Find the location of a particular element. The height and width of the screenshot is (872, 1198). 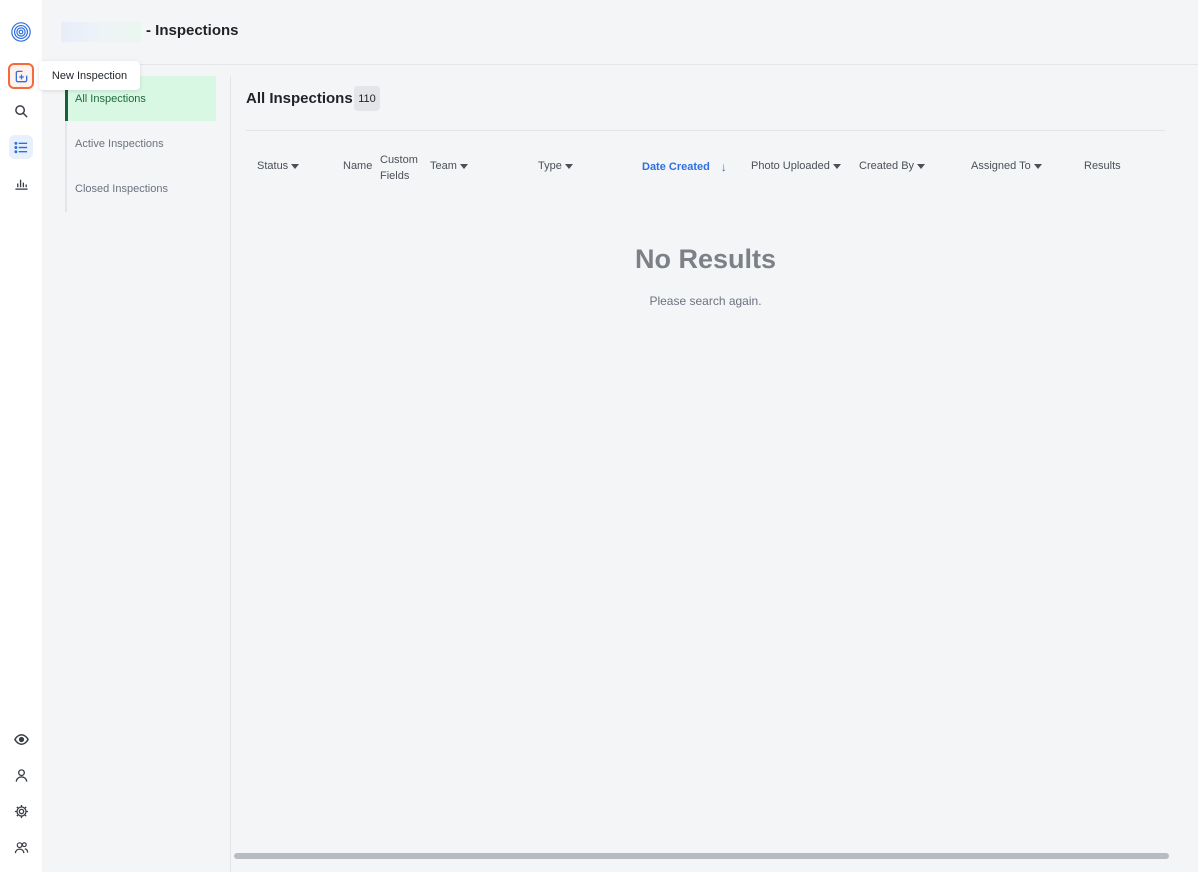

column-header-results: Results is located at coordinates (1102, 166).